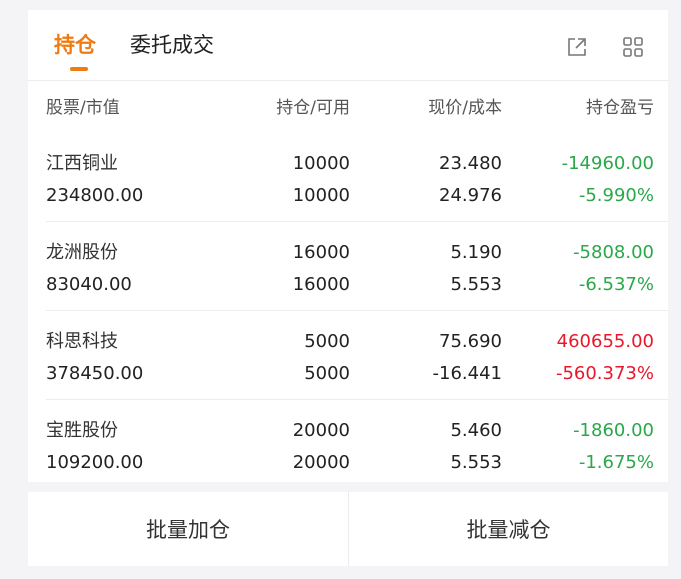 This screenshot has height=579, width=681. Describe the element at coordinates (470, 195) in the screenshot. I see `cost-price: 24.976` at that location.